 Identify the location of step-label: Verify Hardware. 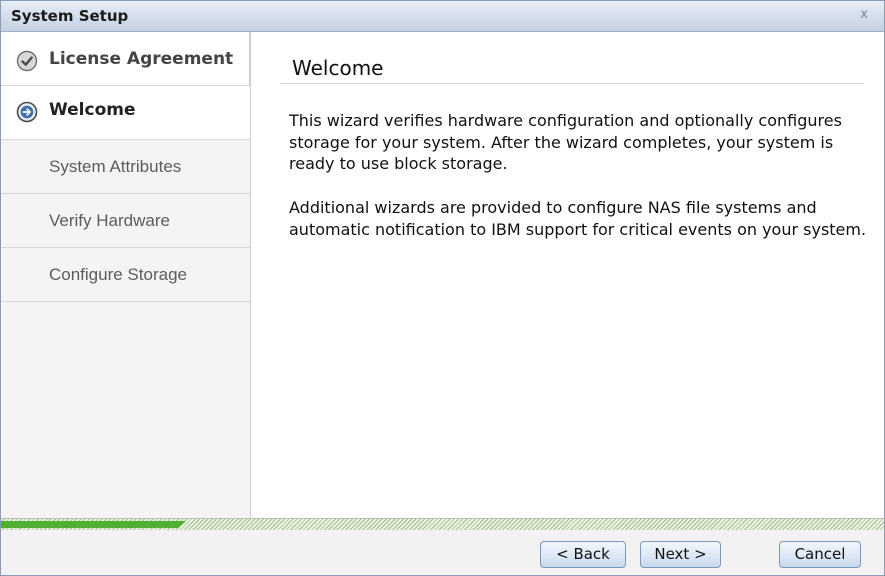
(109, 220).